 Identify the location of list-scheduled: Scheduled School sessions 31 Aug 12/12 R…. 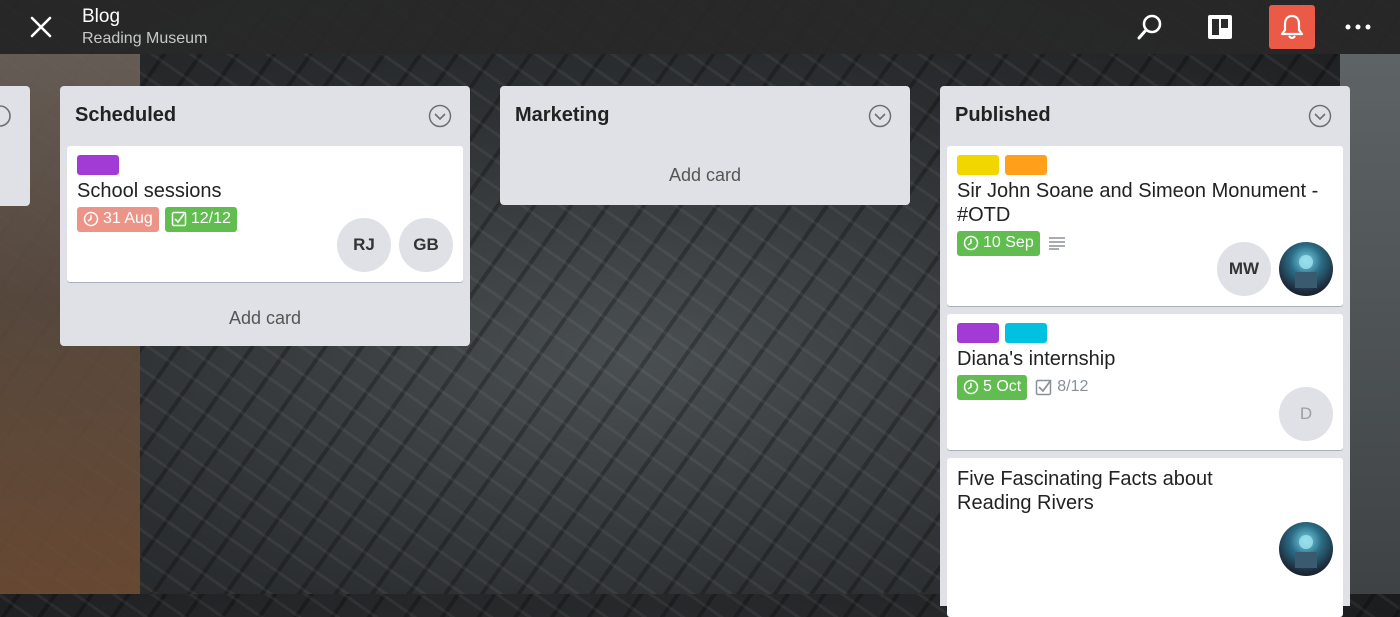
(265, 216).